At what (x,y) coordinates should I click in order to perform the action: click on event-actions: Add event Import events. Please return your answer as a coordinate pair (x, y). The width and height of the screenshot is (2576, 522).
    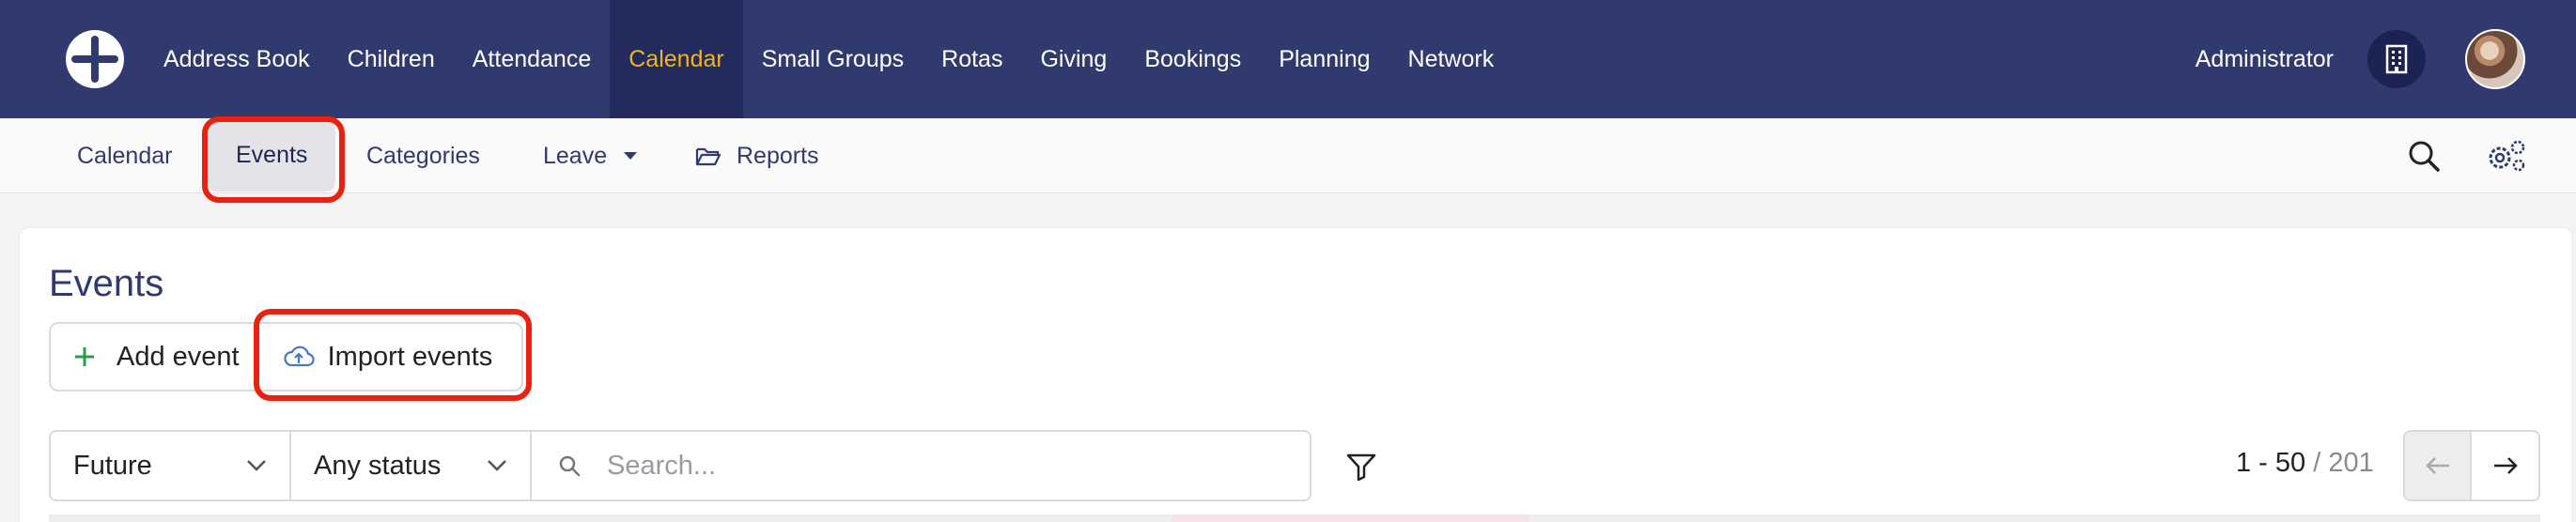
    Looking at the image, I should click on (286, 357).